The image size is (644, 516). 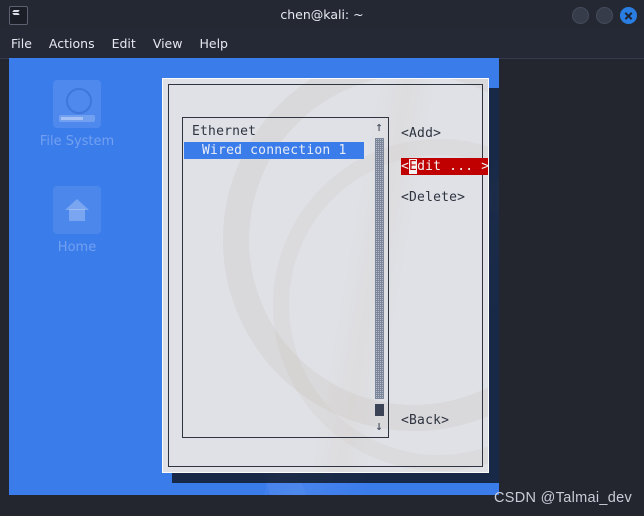 What do you see at coordinates (580, 15) in the screenshot?
I see `minimize-button` at bounding box center [580, 15].